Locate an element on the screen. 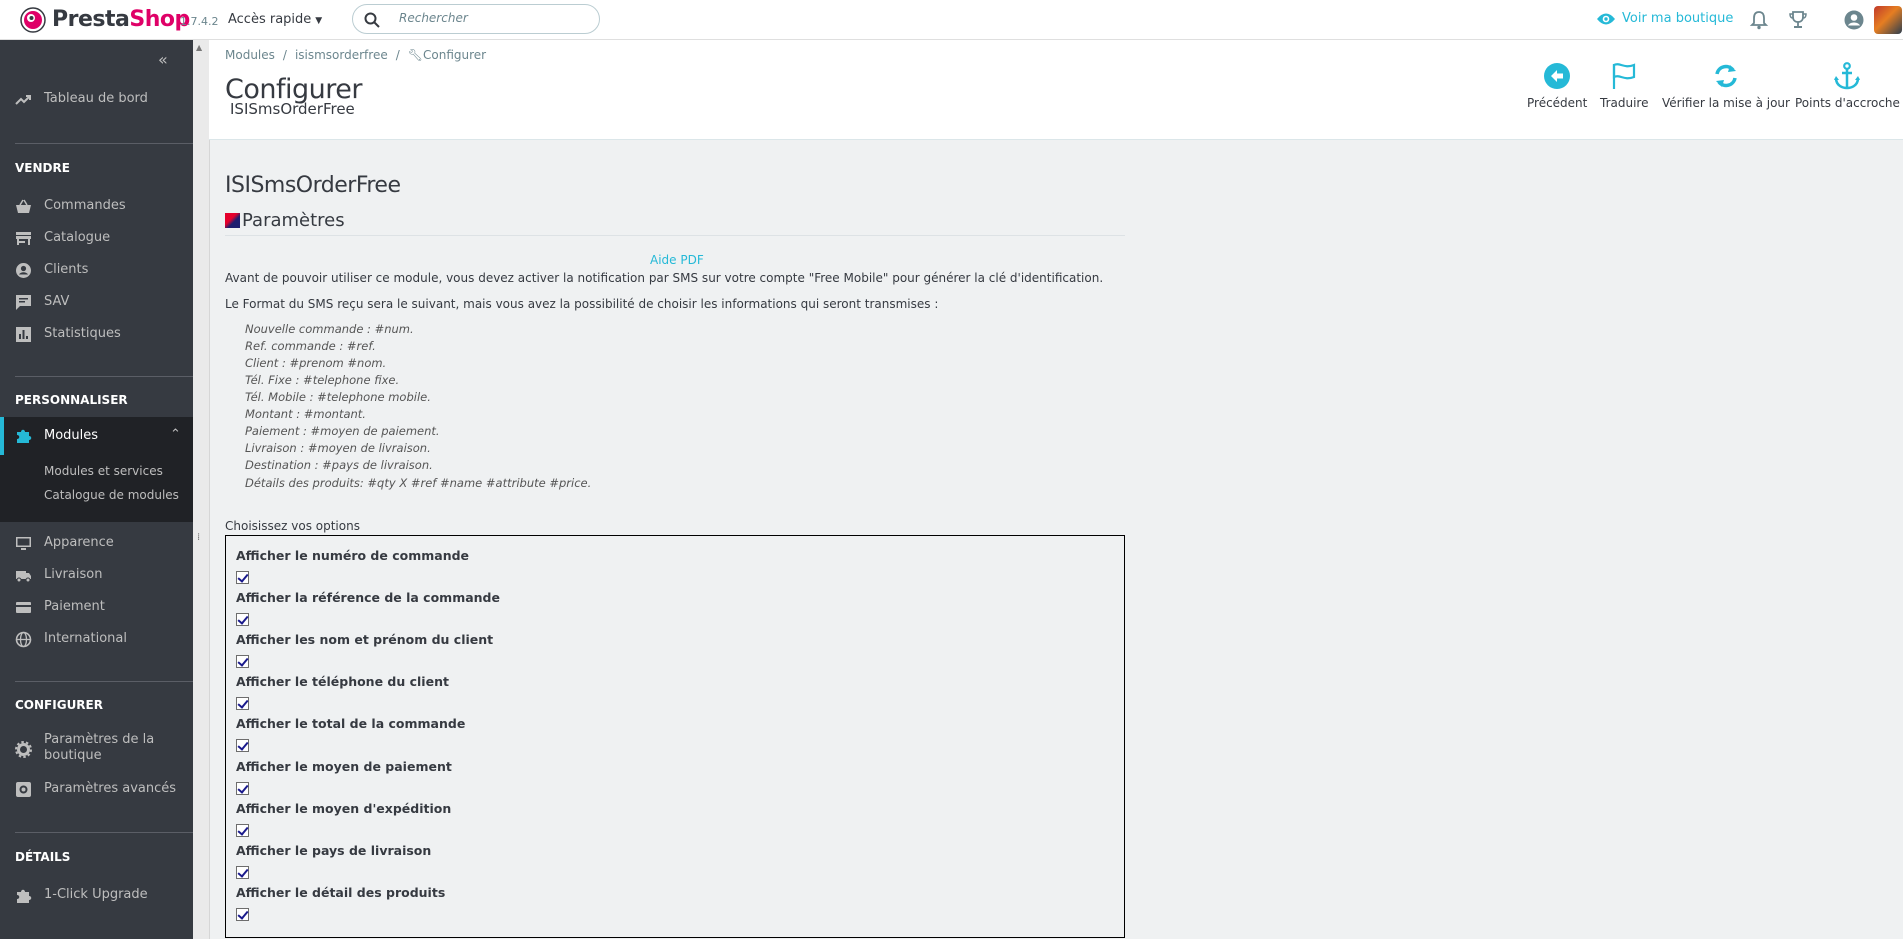  sidebar-item-catalog: Catalogue is located at coordinates (96, 238).